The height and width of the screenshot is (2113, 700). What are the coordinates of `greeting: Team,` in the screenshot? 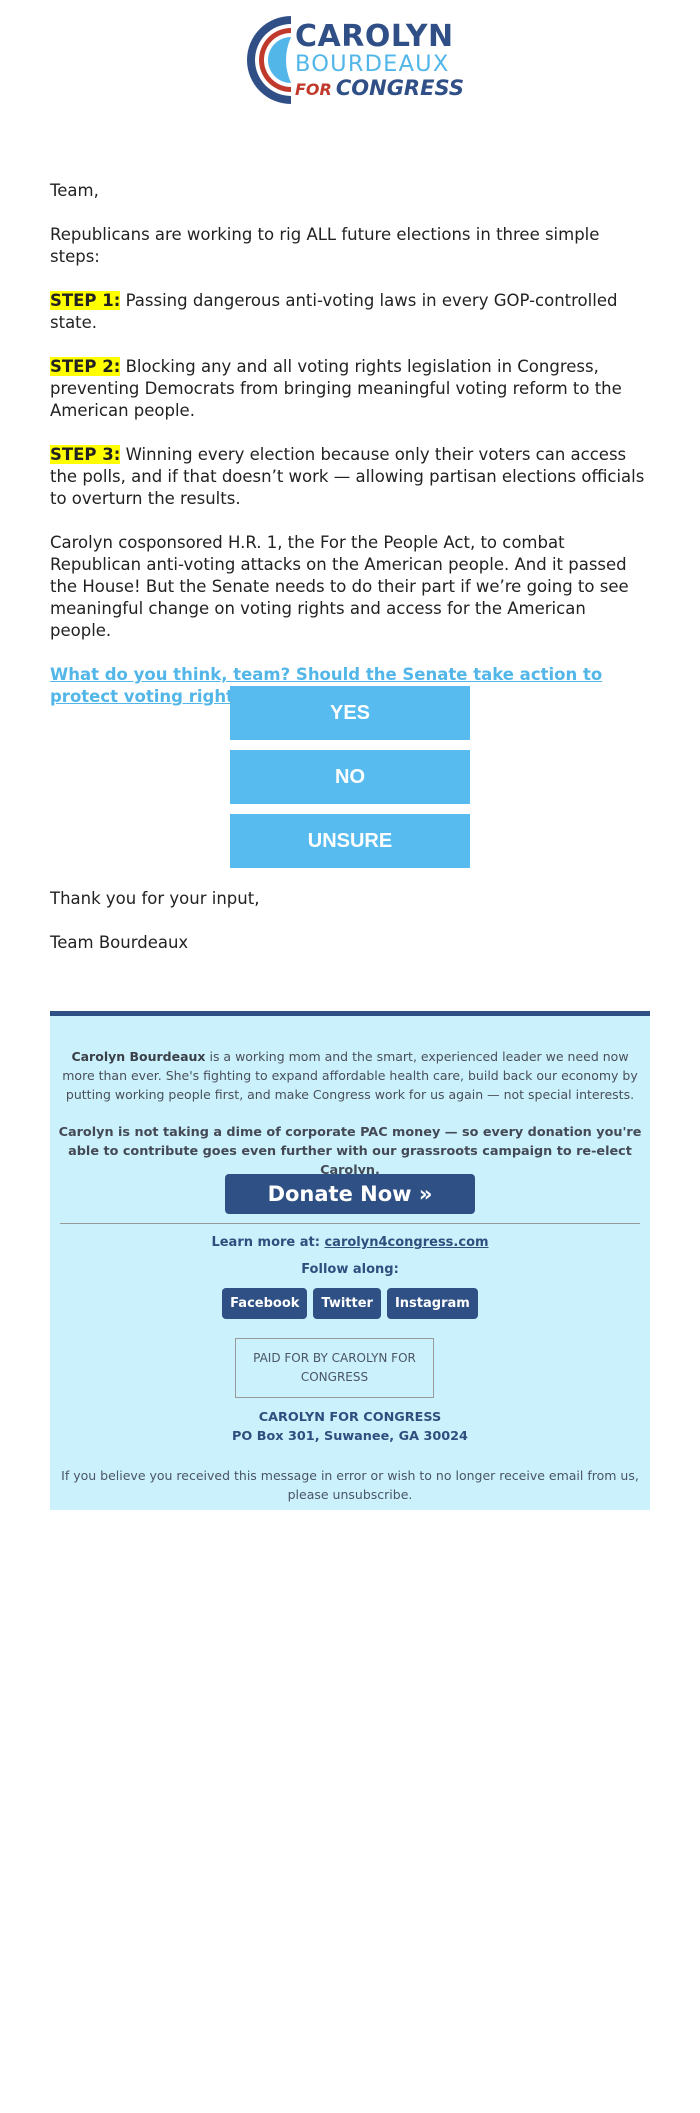 It's located at (74, 190).